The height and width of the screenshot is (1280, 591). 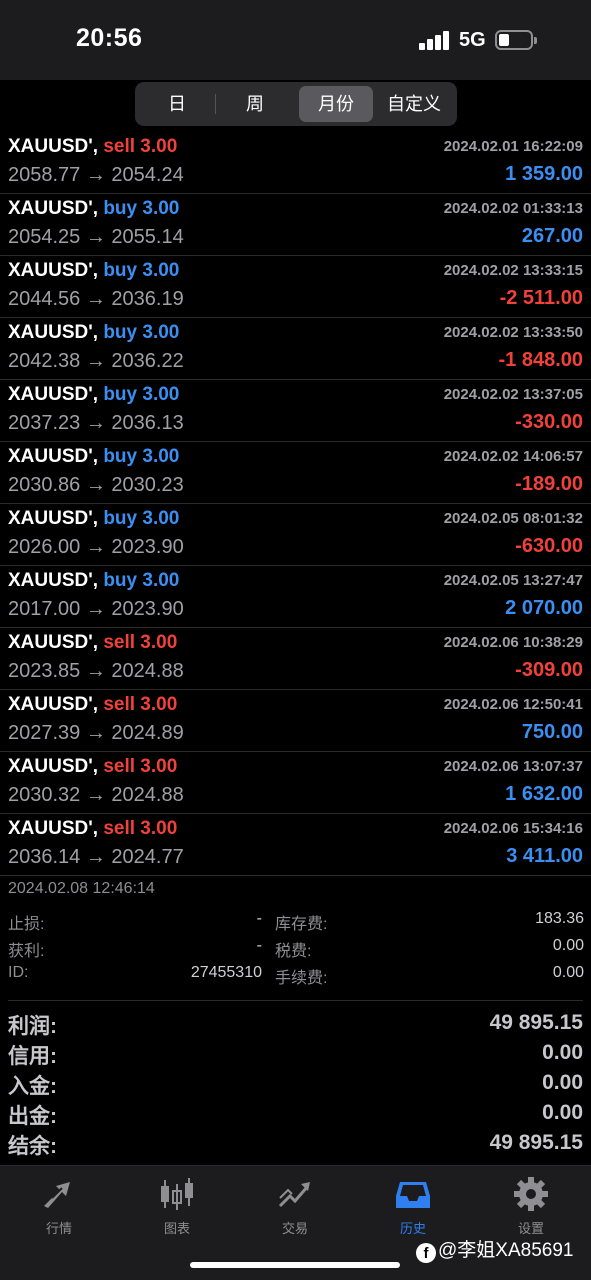 I want to click on tab-custom: 自定义, so click(x=414, y=104).